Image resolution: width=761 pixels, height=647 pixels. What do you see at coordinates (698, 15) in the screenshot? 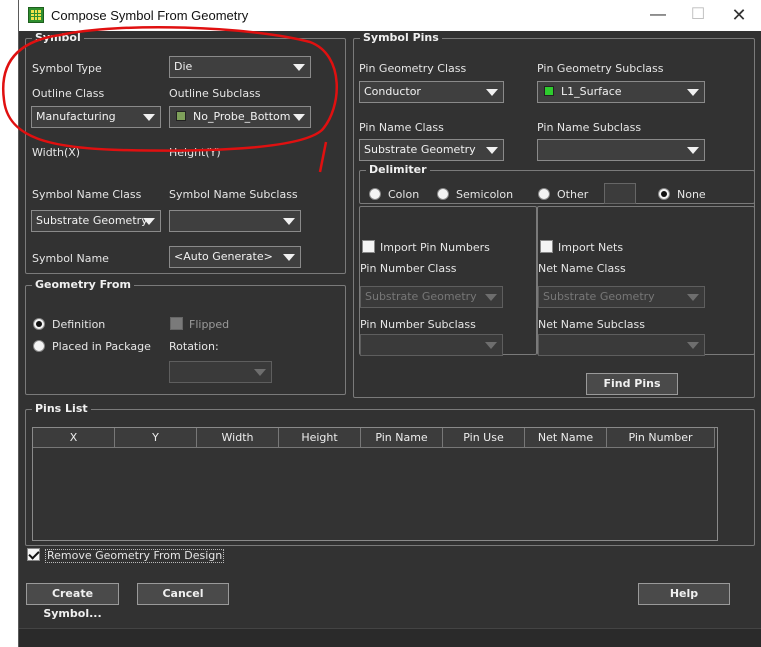
I see `maximize-icon: ☐` at bounding box center [698, 15].